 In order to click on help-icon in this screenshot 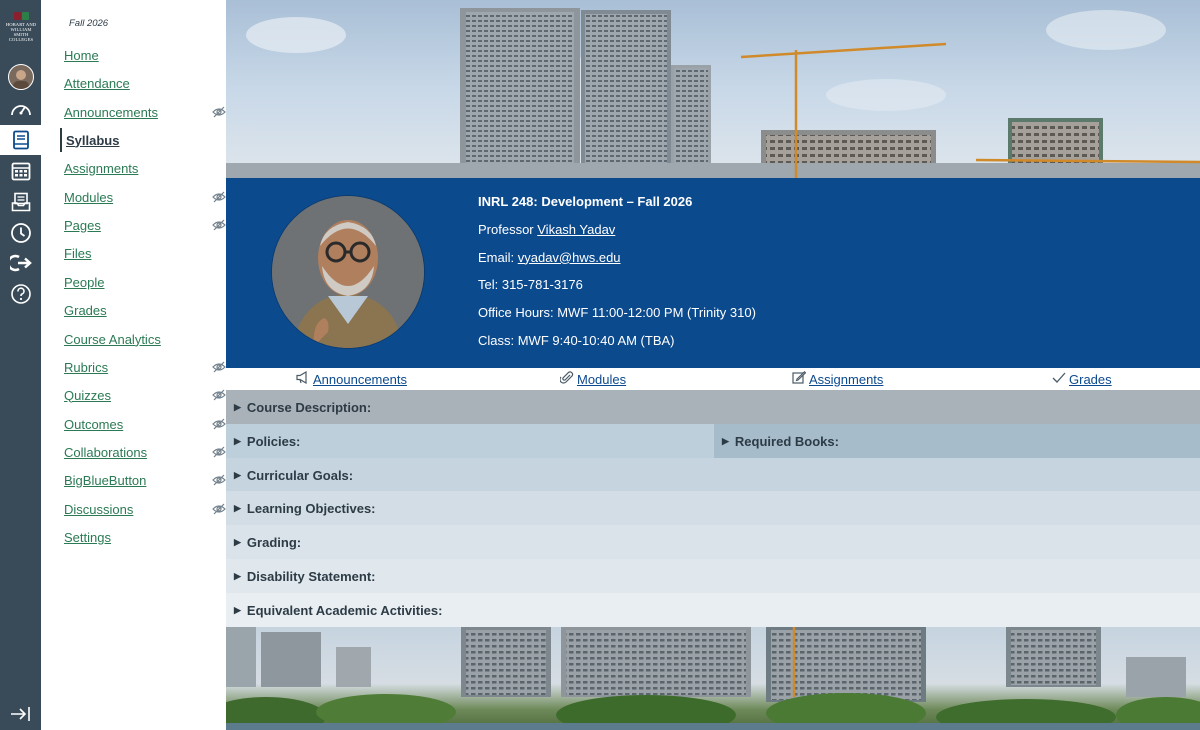, I will do `click(21, 294)`.